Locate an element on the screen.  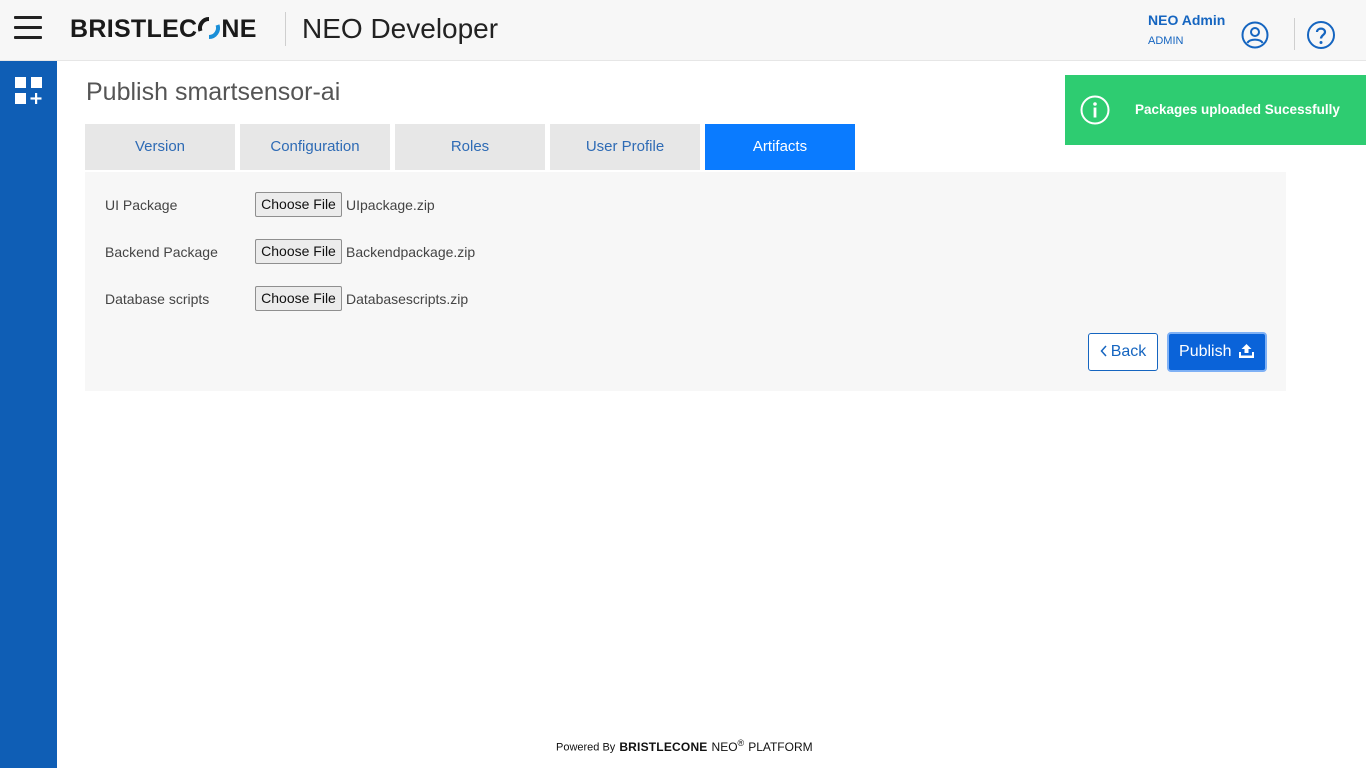
header-divider-right is located at coordinates (1294, 34).